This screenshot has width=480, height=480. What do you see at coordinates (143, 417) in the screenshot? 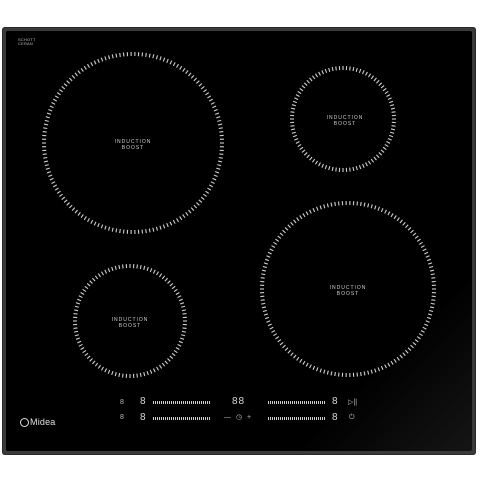
I see `left-bottom-power-digit: 8` at bounding box center [143, 417].